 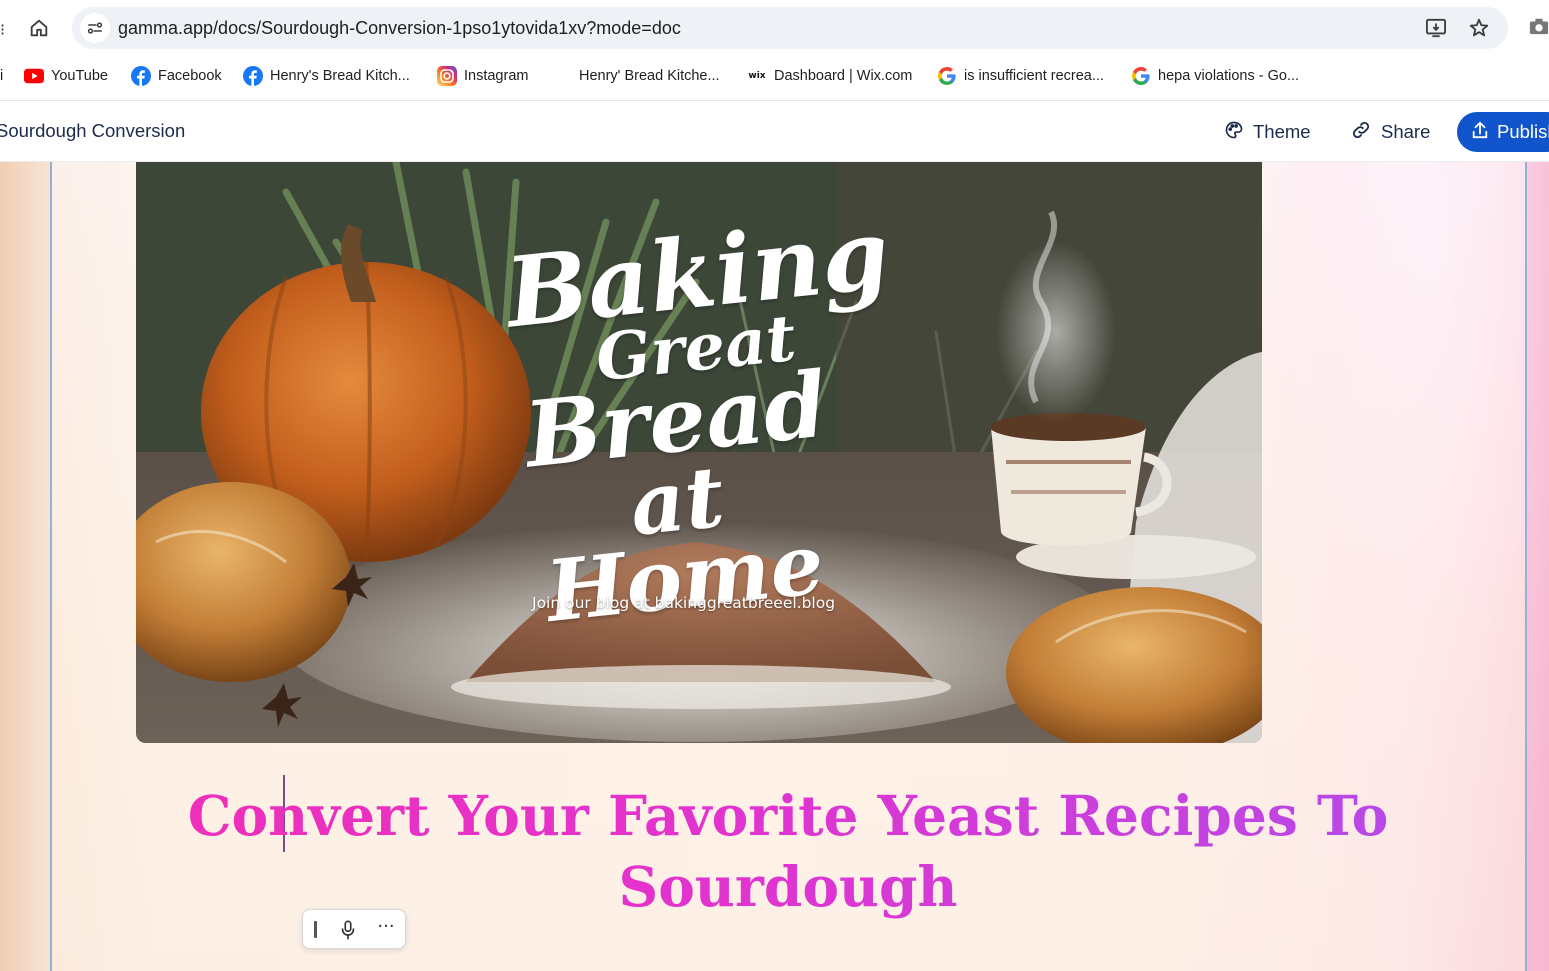 What do you see at coordinates (774, 131) in the screenshot?
I see `app-header: Sourdough Conversion Theme Share Publish` at bounding box center [774, 131].